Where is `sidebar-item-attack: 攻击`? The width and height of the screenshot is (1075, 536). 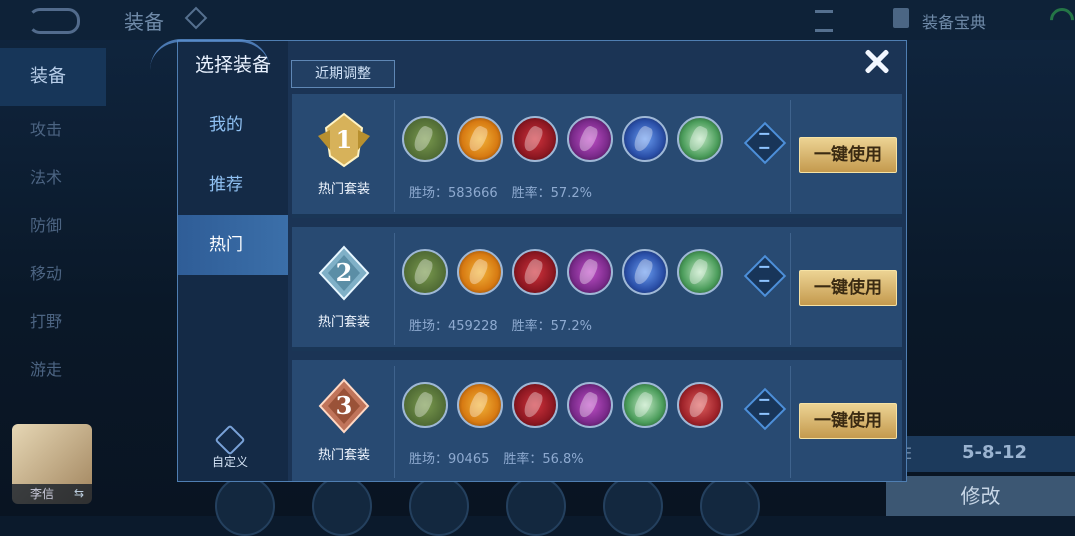 sidebar-item-attack: 攻击 is located at coordinates (53, 130).